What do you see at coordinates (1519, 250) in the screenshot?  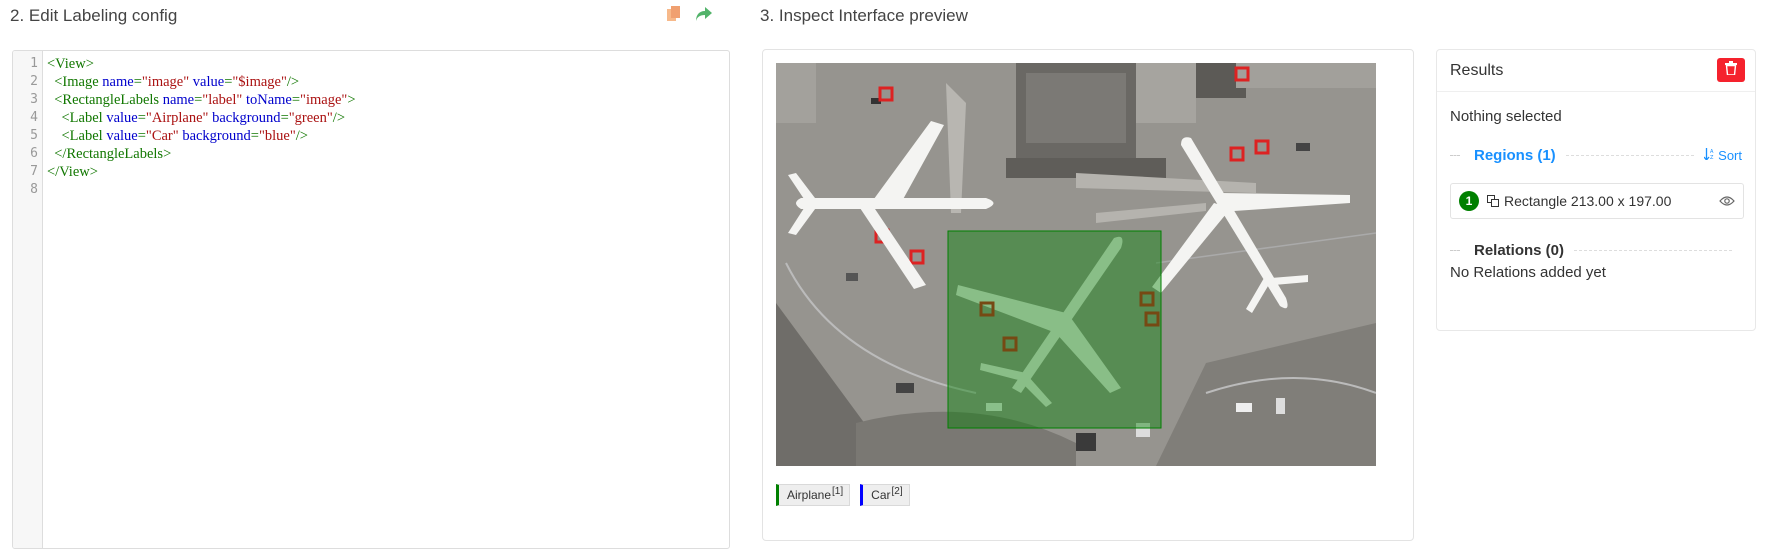 I see `relations-label: Relations (0)` at bounding box center [1519, 250].